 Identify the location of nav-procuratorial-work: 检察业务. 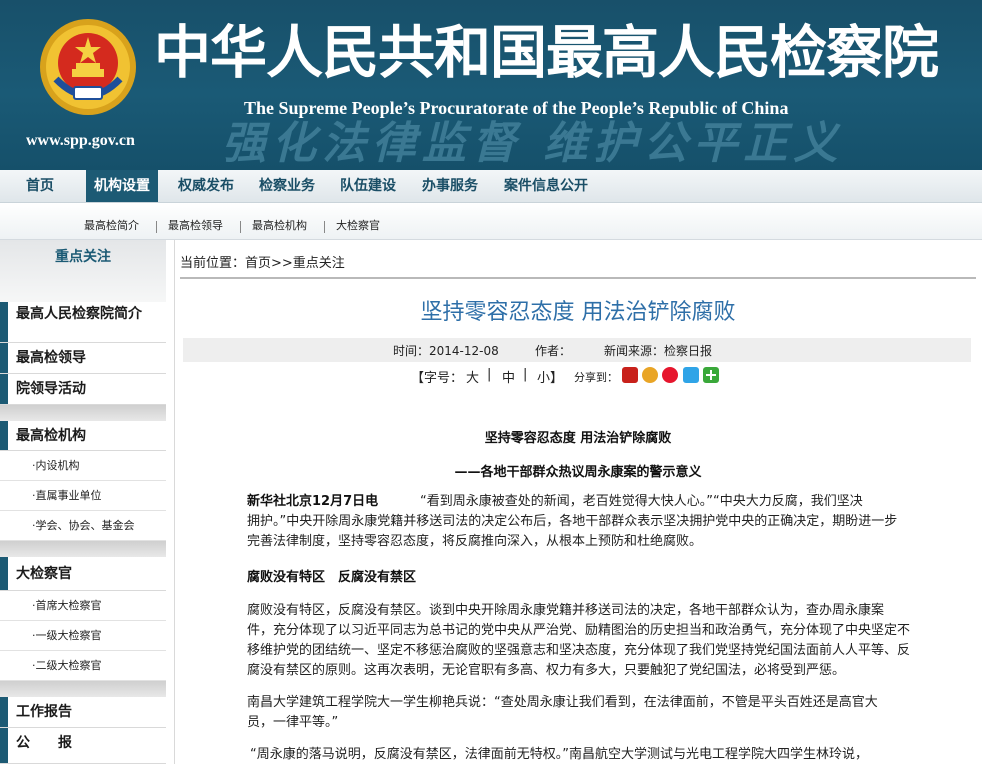
(287, 186).